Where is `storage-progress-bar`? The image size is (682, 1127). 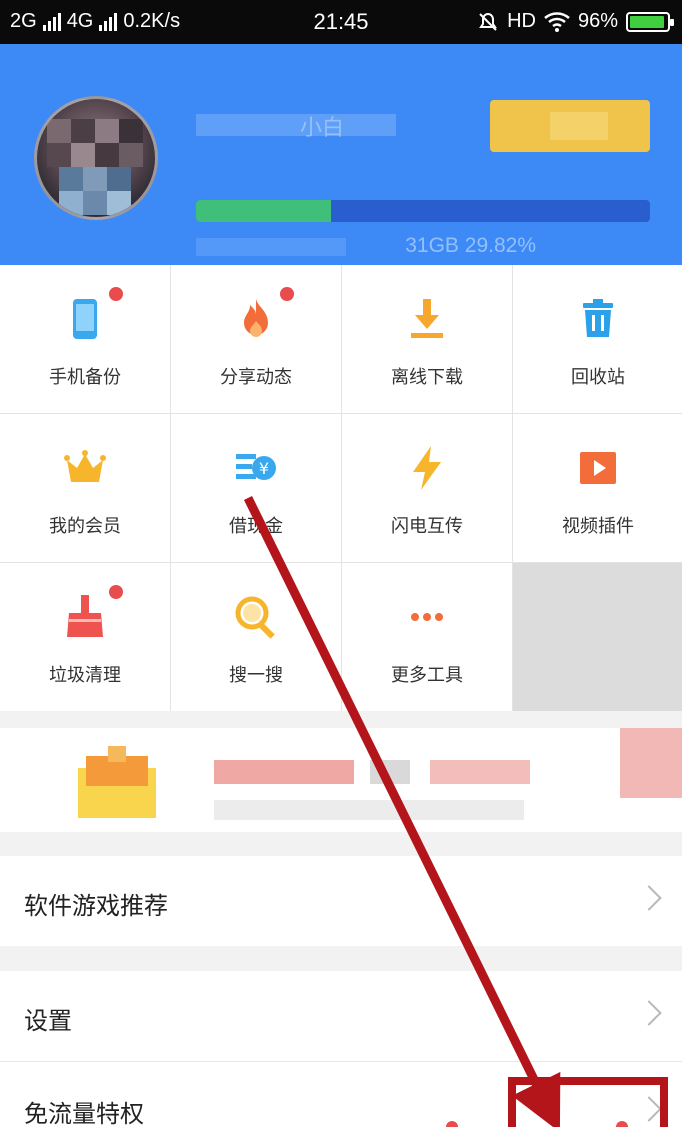
storage-progress-bar is located at coordinates (423, 211).